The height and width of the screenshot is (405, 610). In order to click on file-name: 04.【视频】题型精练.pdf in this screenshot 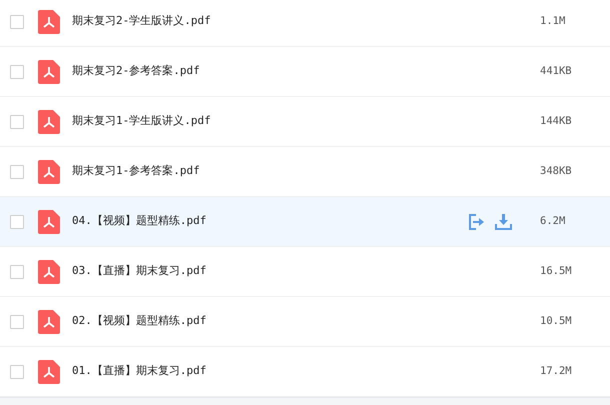, I will do `click(270, 221)`.